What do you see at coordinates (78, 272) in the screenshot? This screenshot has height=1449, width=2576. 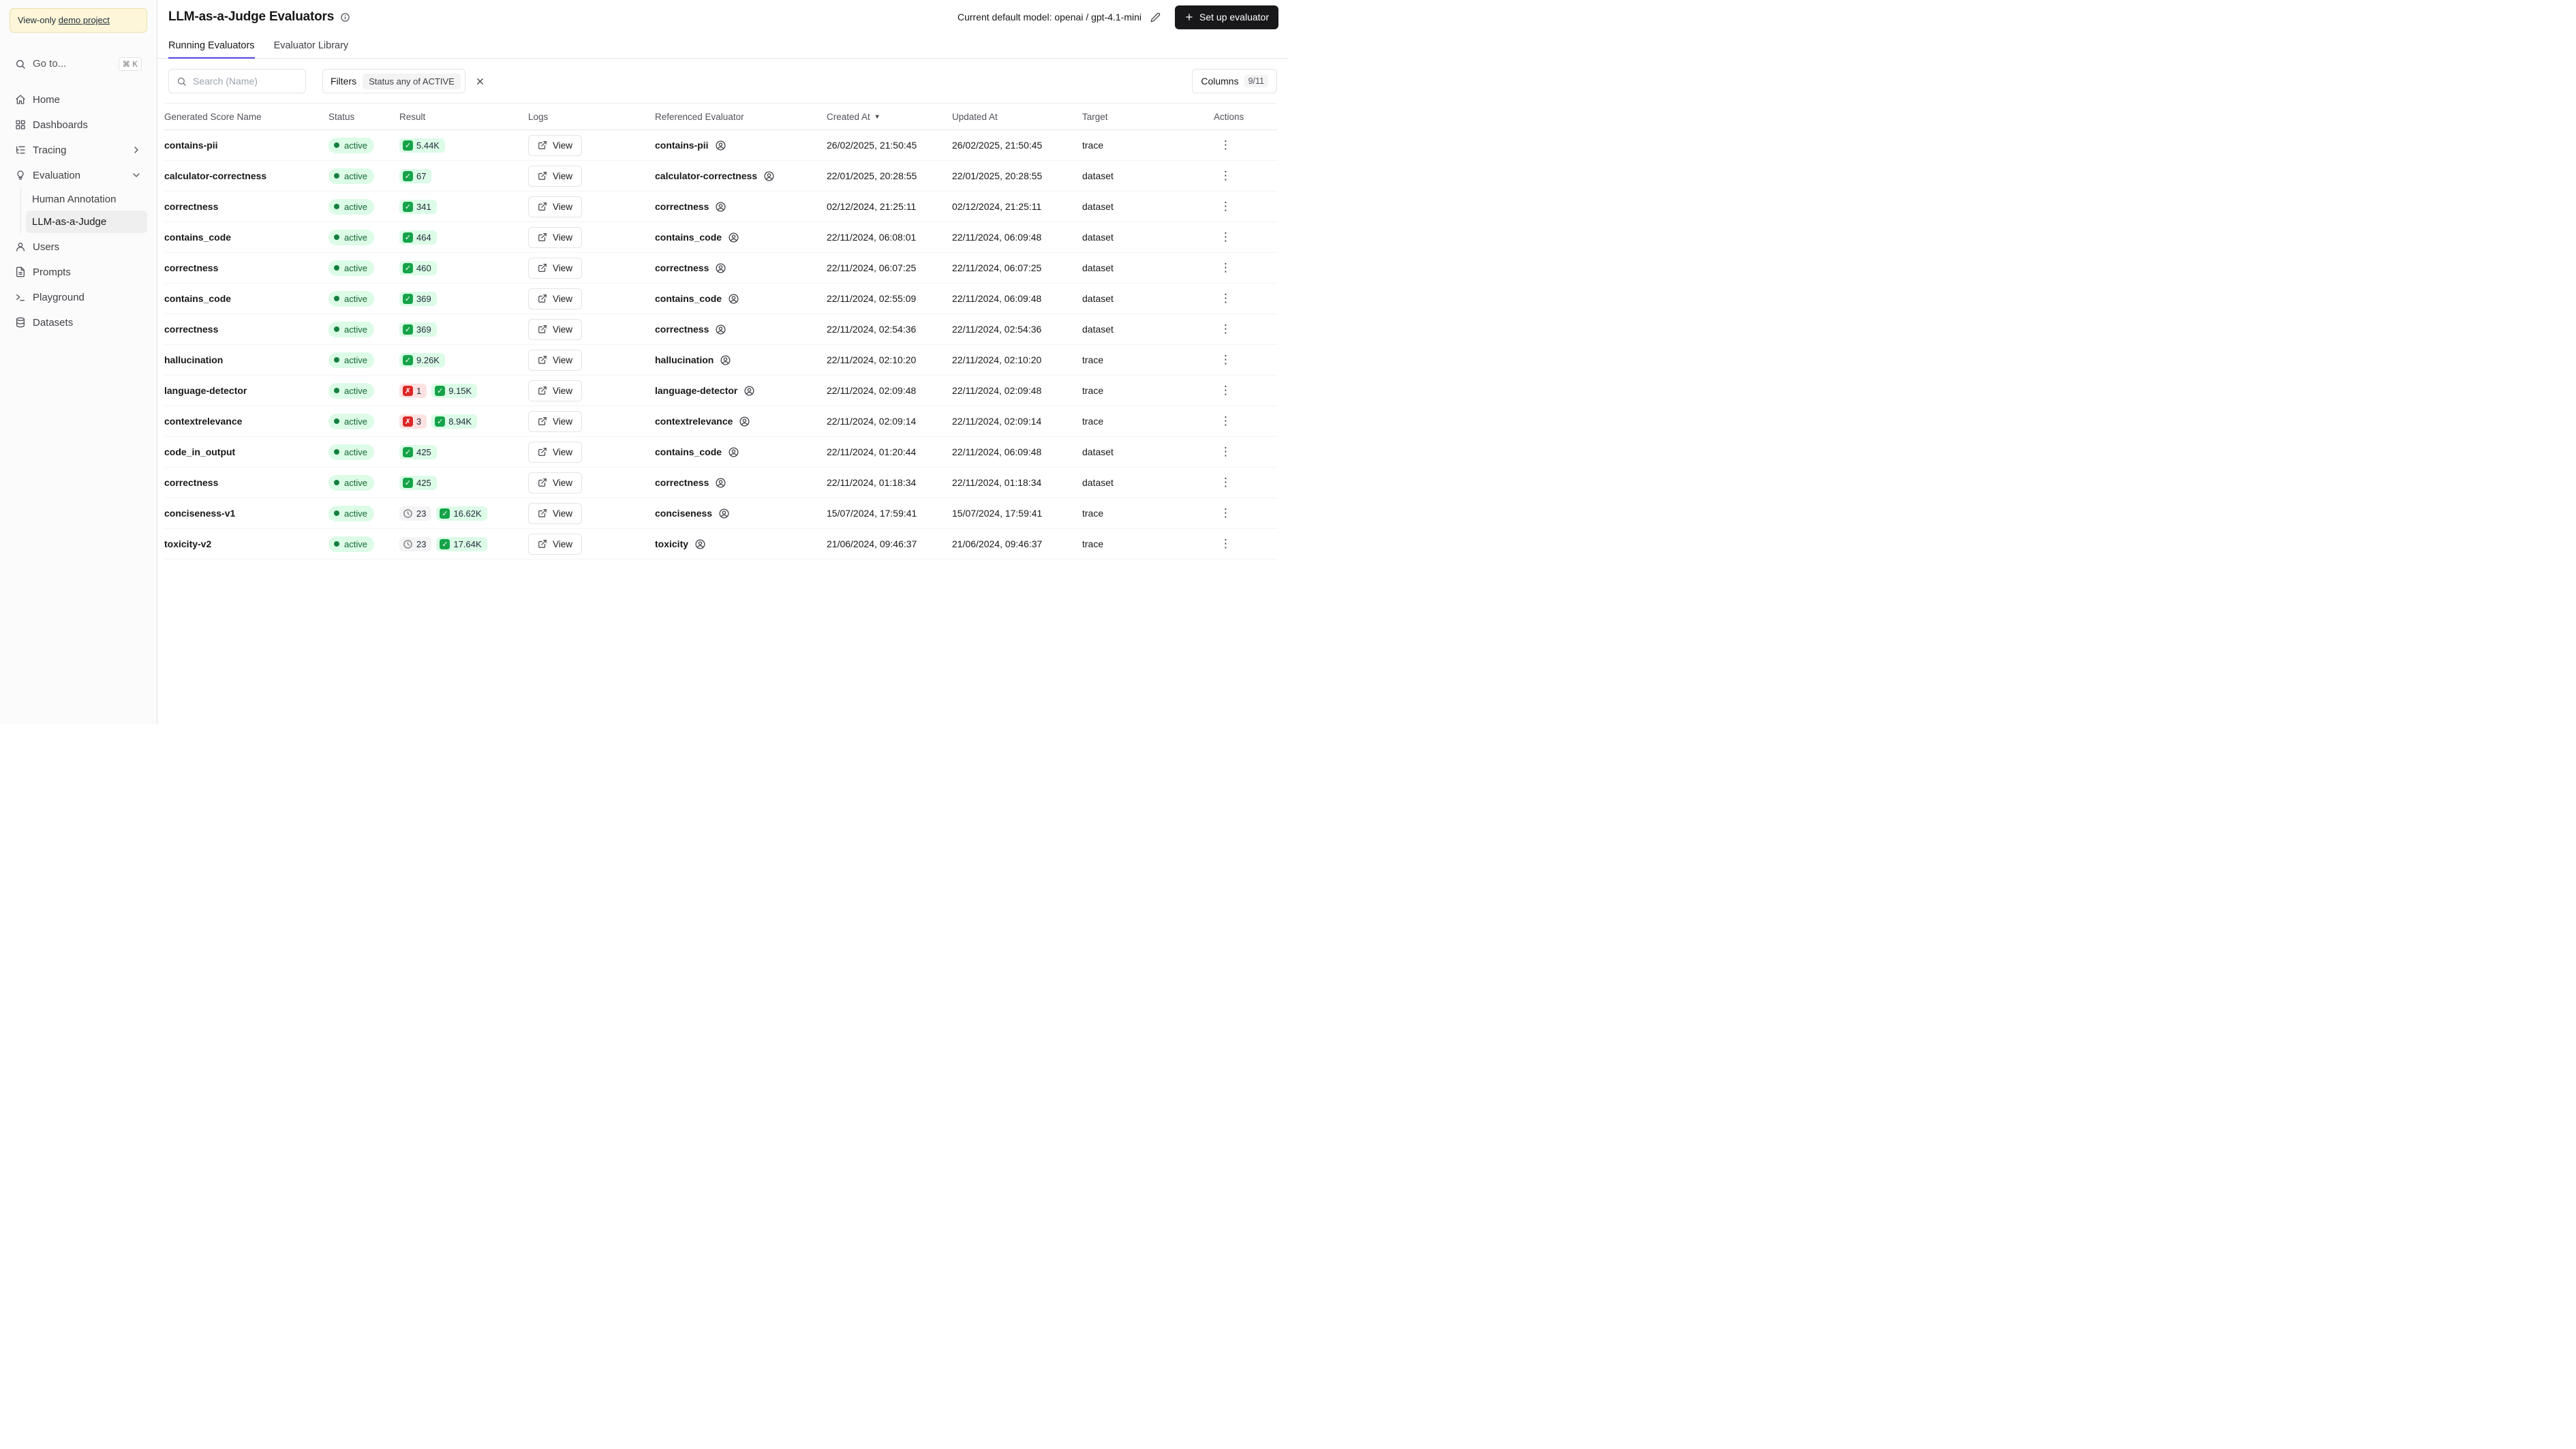 I see `sidebar-item-prompts: Prompts` at bounding box center [78, 272].